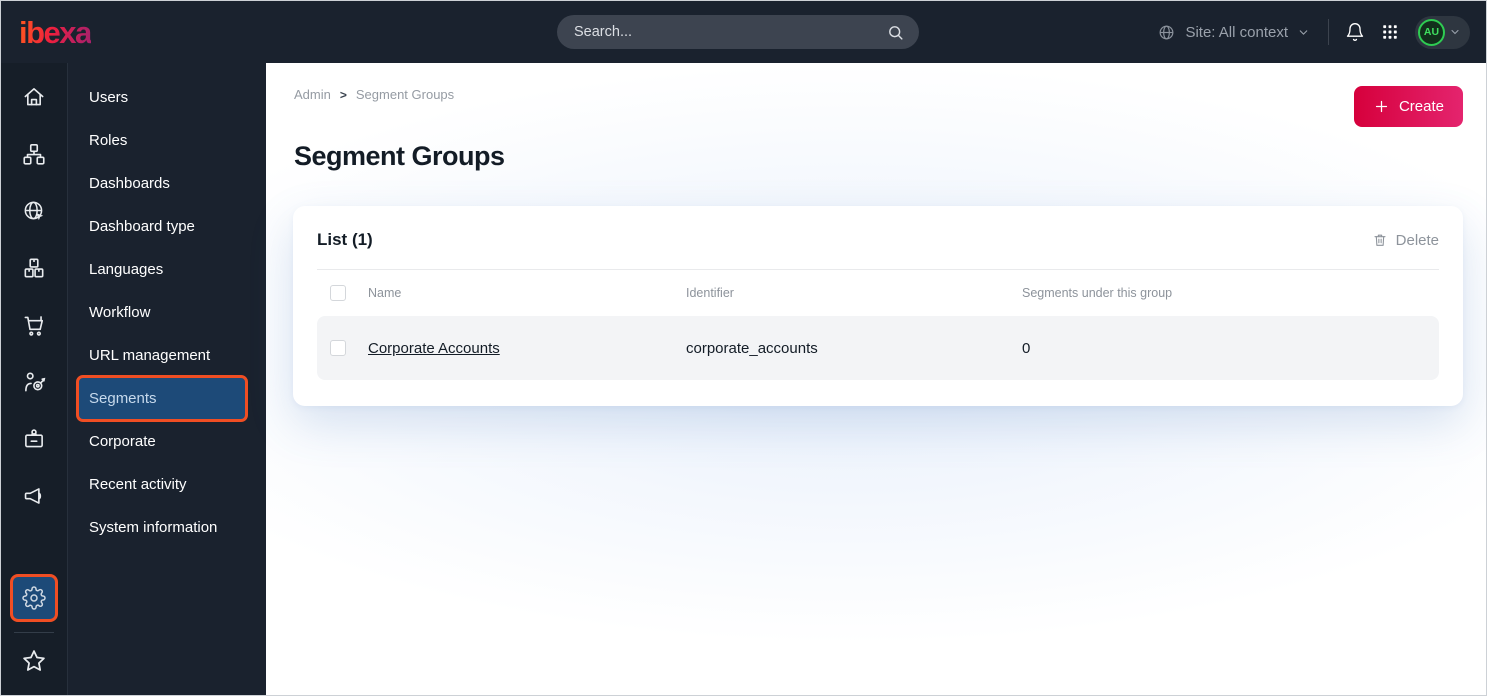 The image size is (1487, 696). What do you see at coordinates (167, 183) in the screenshot?
I see `menu-item-dashboards: Dashboards` at bounding box center [167, 183].